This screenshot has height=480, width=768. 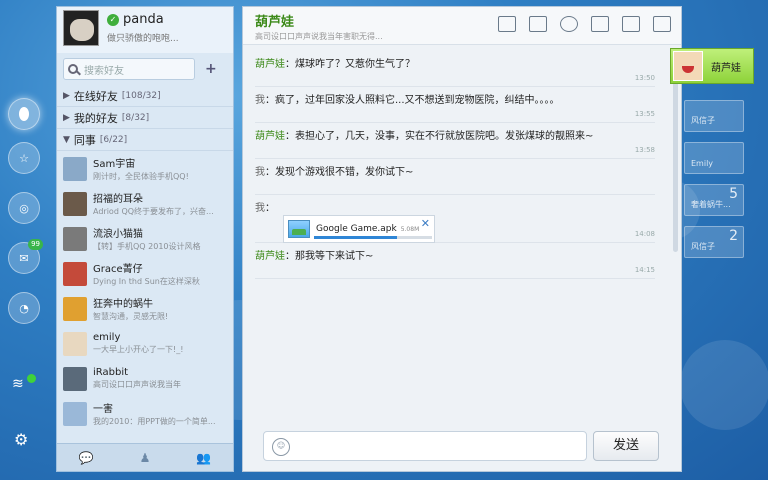 I want to click on left-rail: ☆ ◎ ✉ 99 ◔ ≋ ⚙, so click(x=24, y=240).